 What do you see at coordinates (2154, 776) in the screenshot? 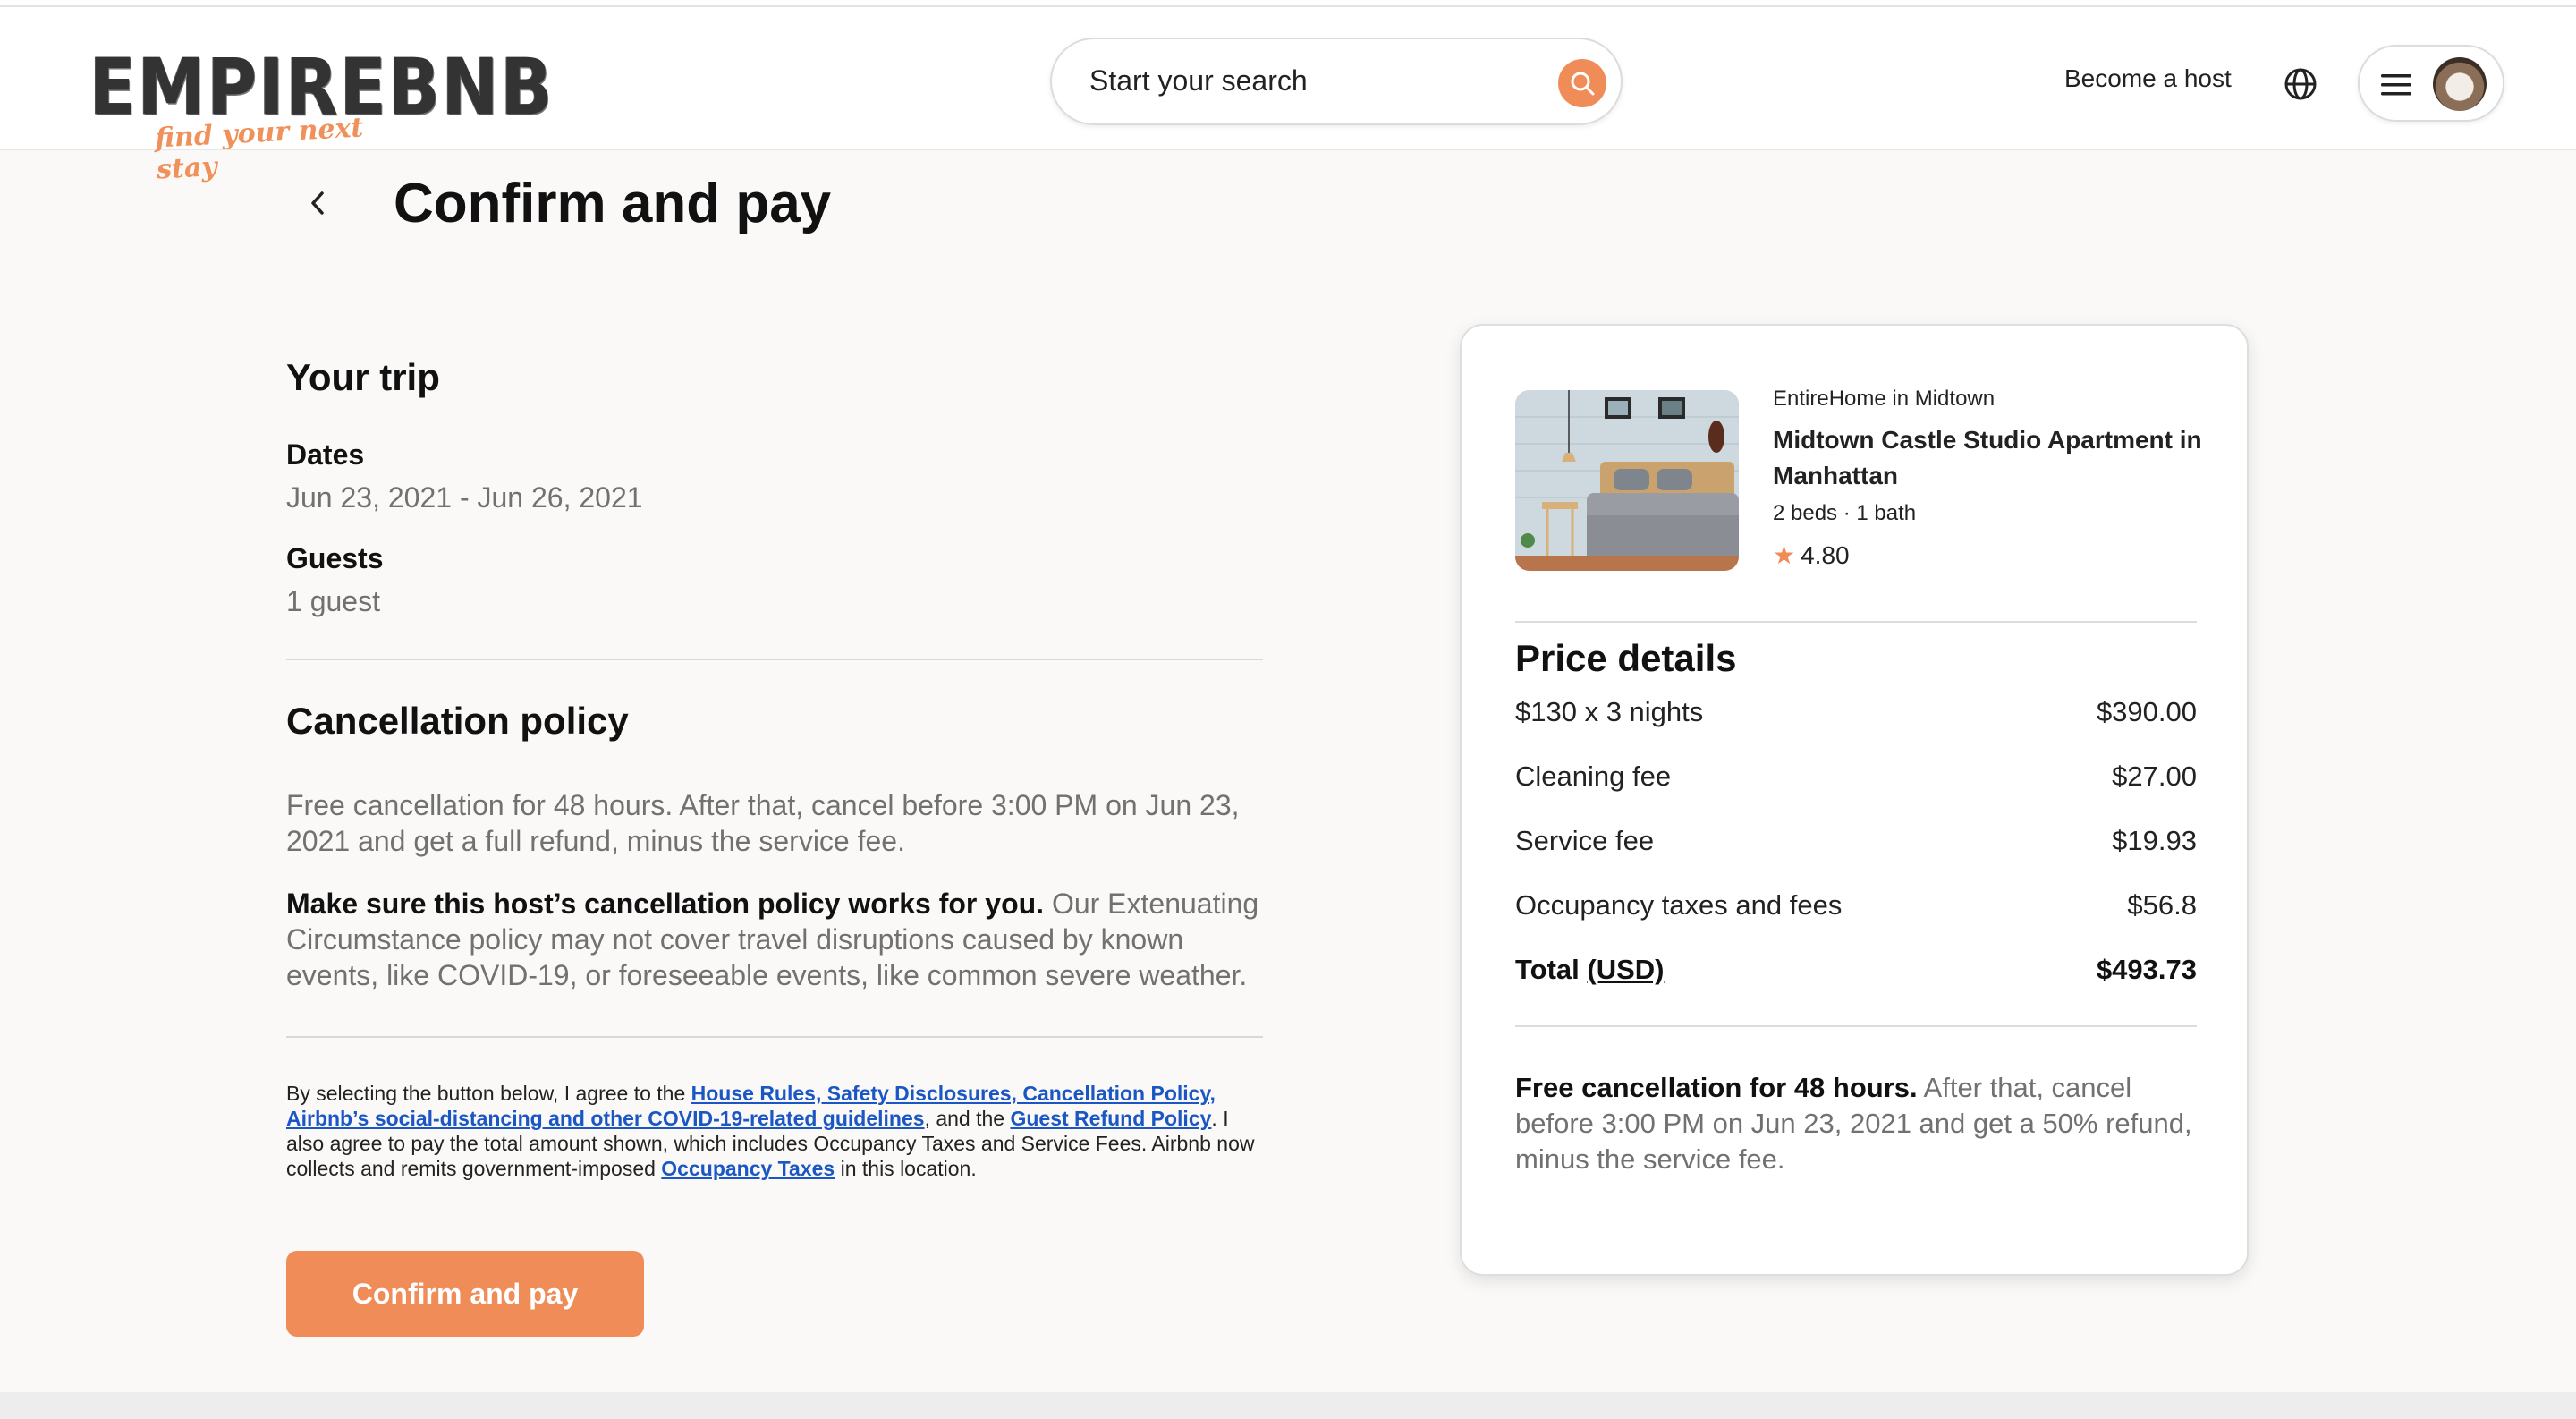
I see `price-amount: $27.00` at bounding box center [2154, 776].